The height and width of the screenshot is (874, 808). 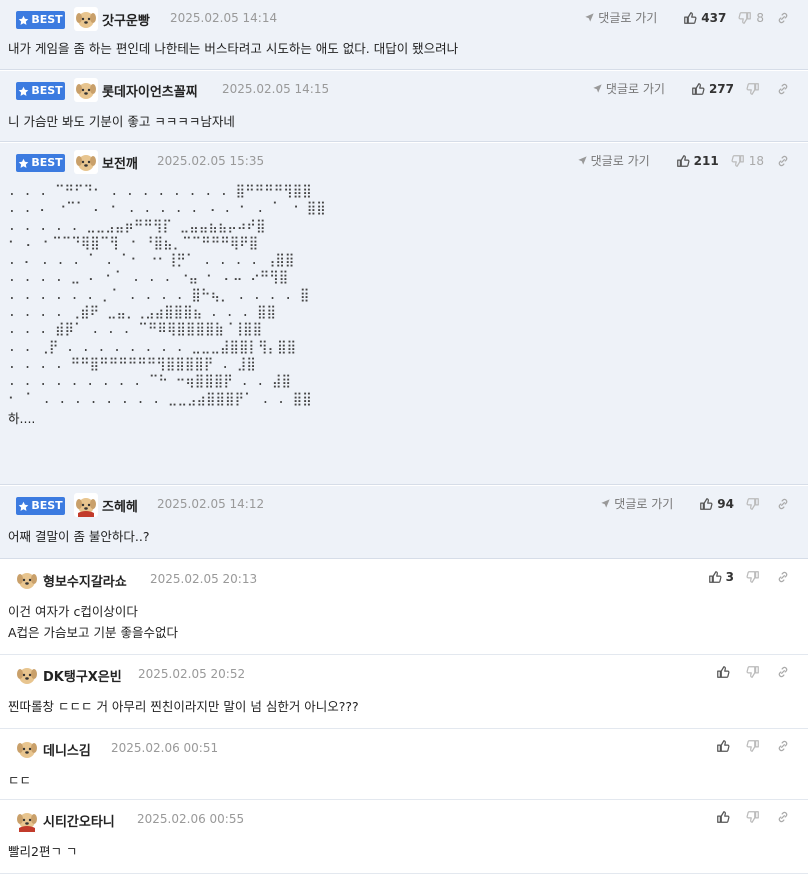 What do you see at coordinates (743, 577) in the screenshot?
I see `comment-actions: 3` at bounding box center [743, 577].